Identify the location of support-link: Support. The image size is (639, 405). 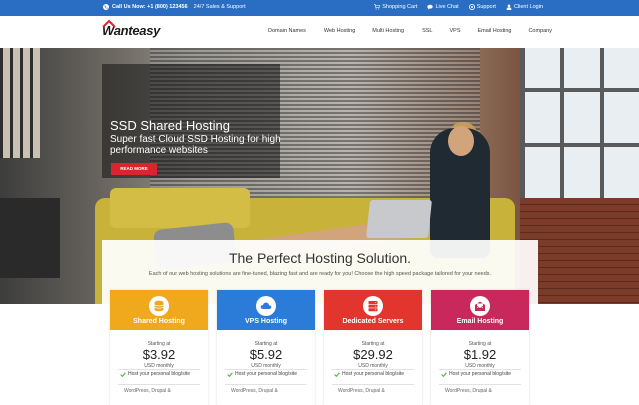
(482, 7).